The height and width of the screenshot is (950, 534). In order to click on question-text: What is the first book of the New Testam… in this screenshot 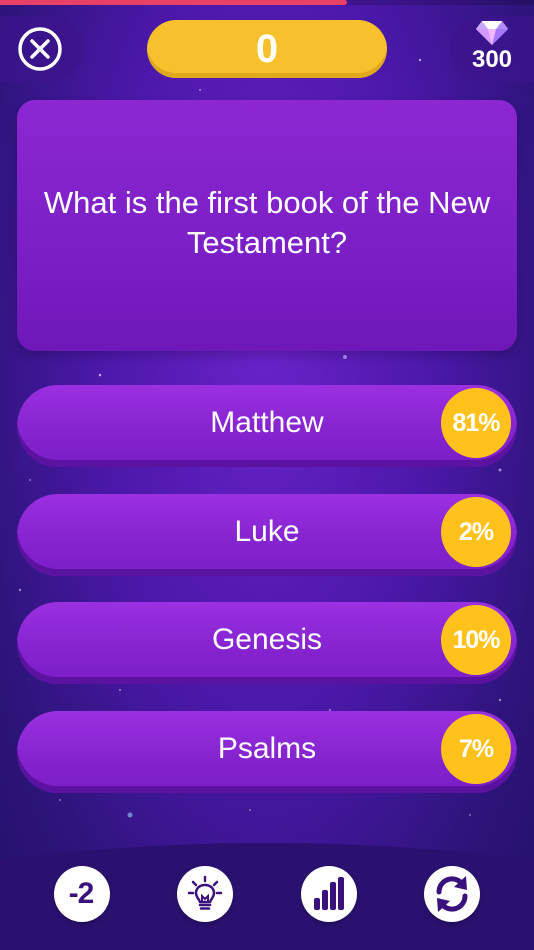, I will do `click(267, 222)`.